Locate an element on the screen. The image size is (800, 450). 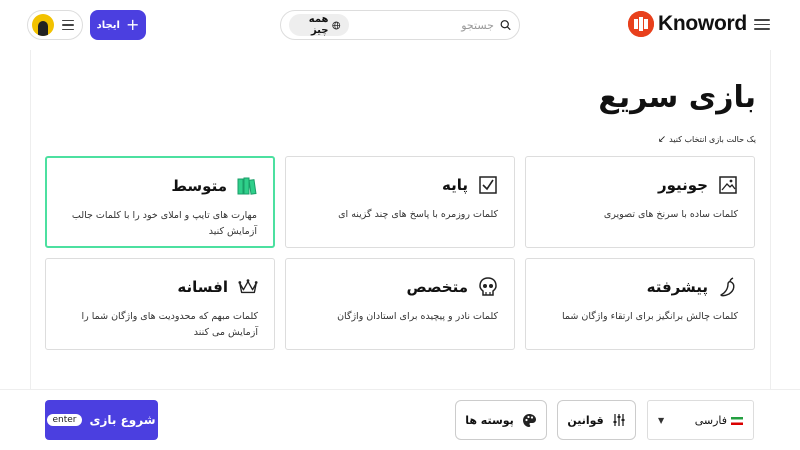
rules-label: قوانین is located at coordinates (585, 420).